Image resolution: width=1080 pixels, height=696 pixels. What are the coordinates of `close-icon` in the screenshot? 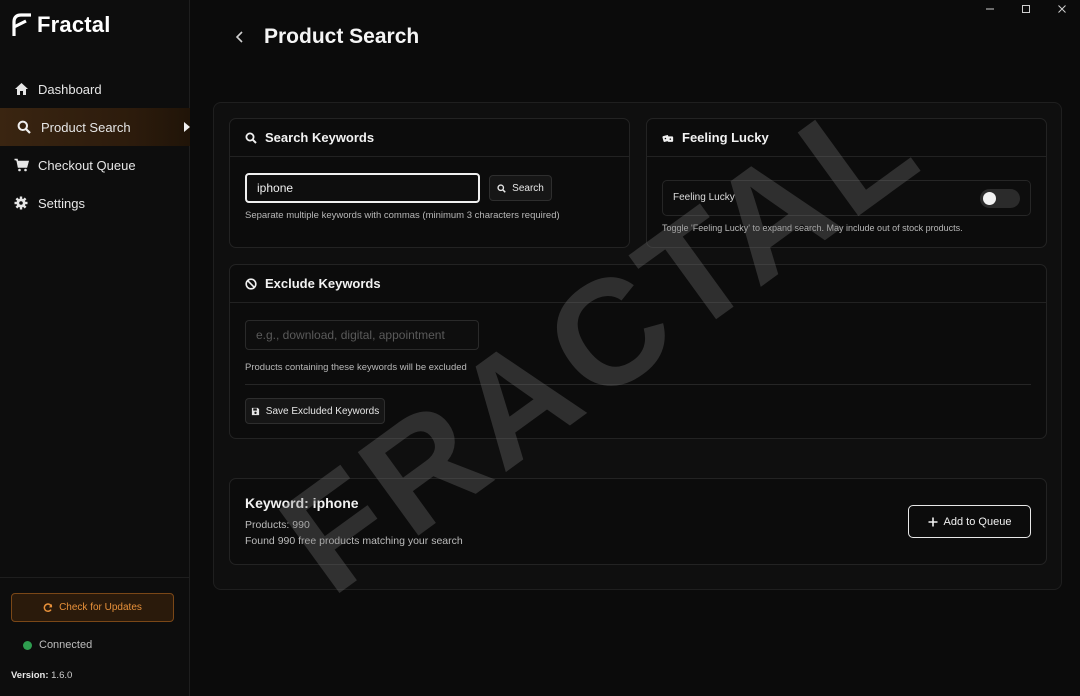 It's located at (1062, 9).